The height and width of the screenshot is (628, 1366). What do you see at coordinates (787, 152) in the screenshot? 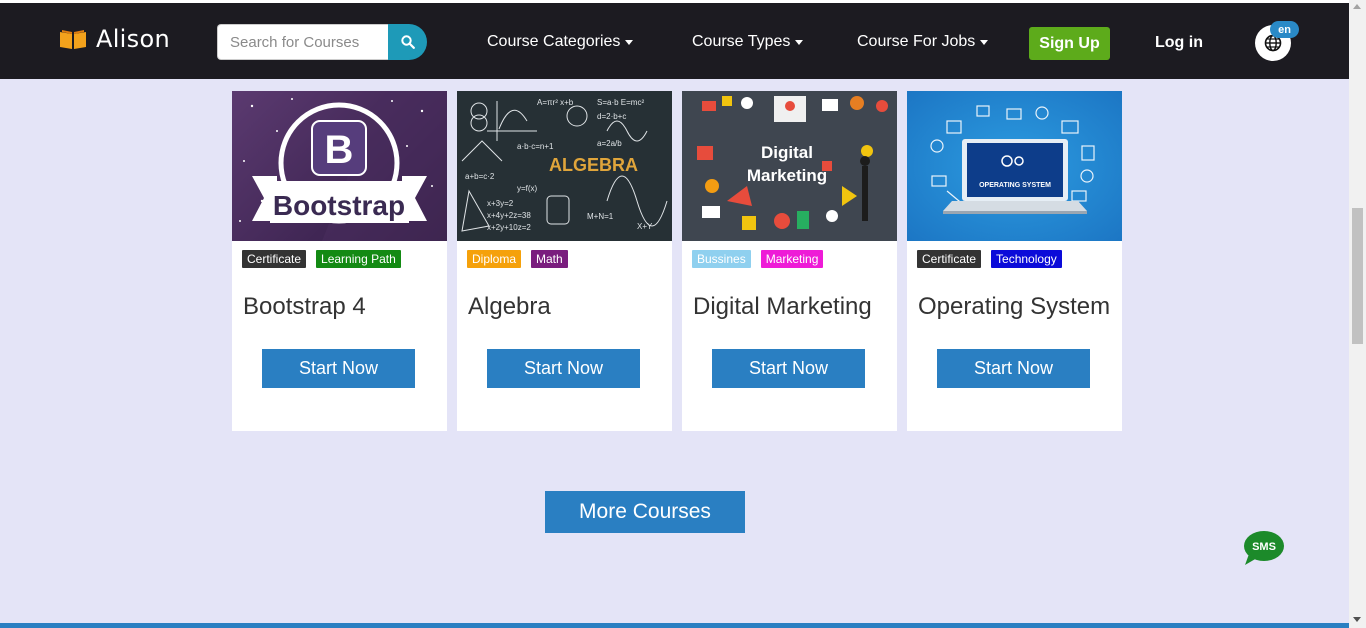
I see `thumbnail-text: Digital` at bounding box center [787, 152].